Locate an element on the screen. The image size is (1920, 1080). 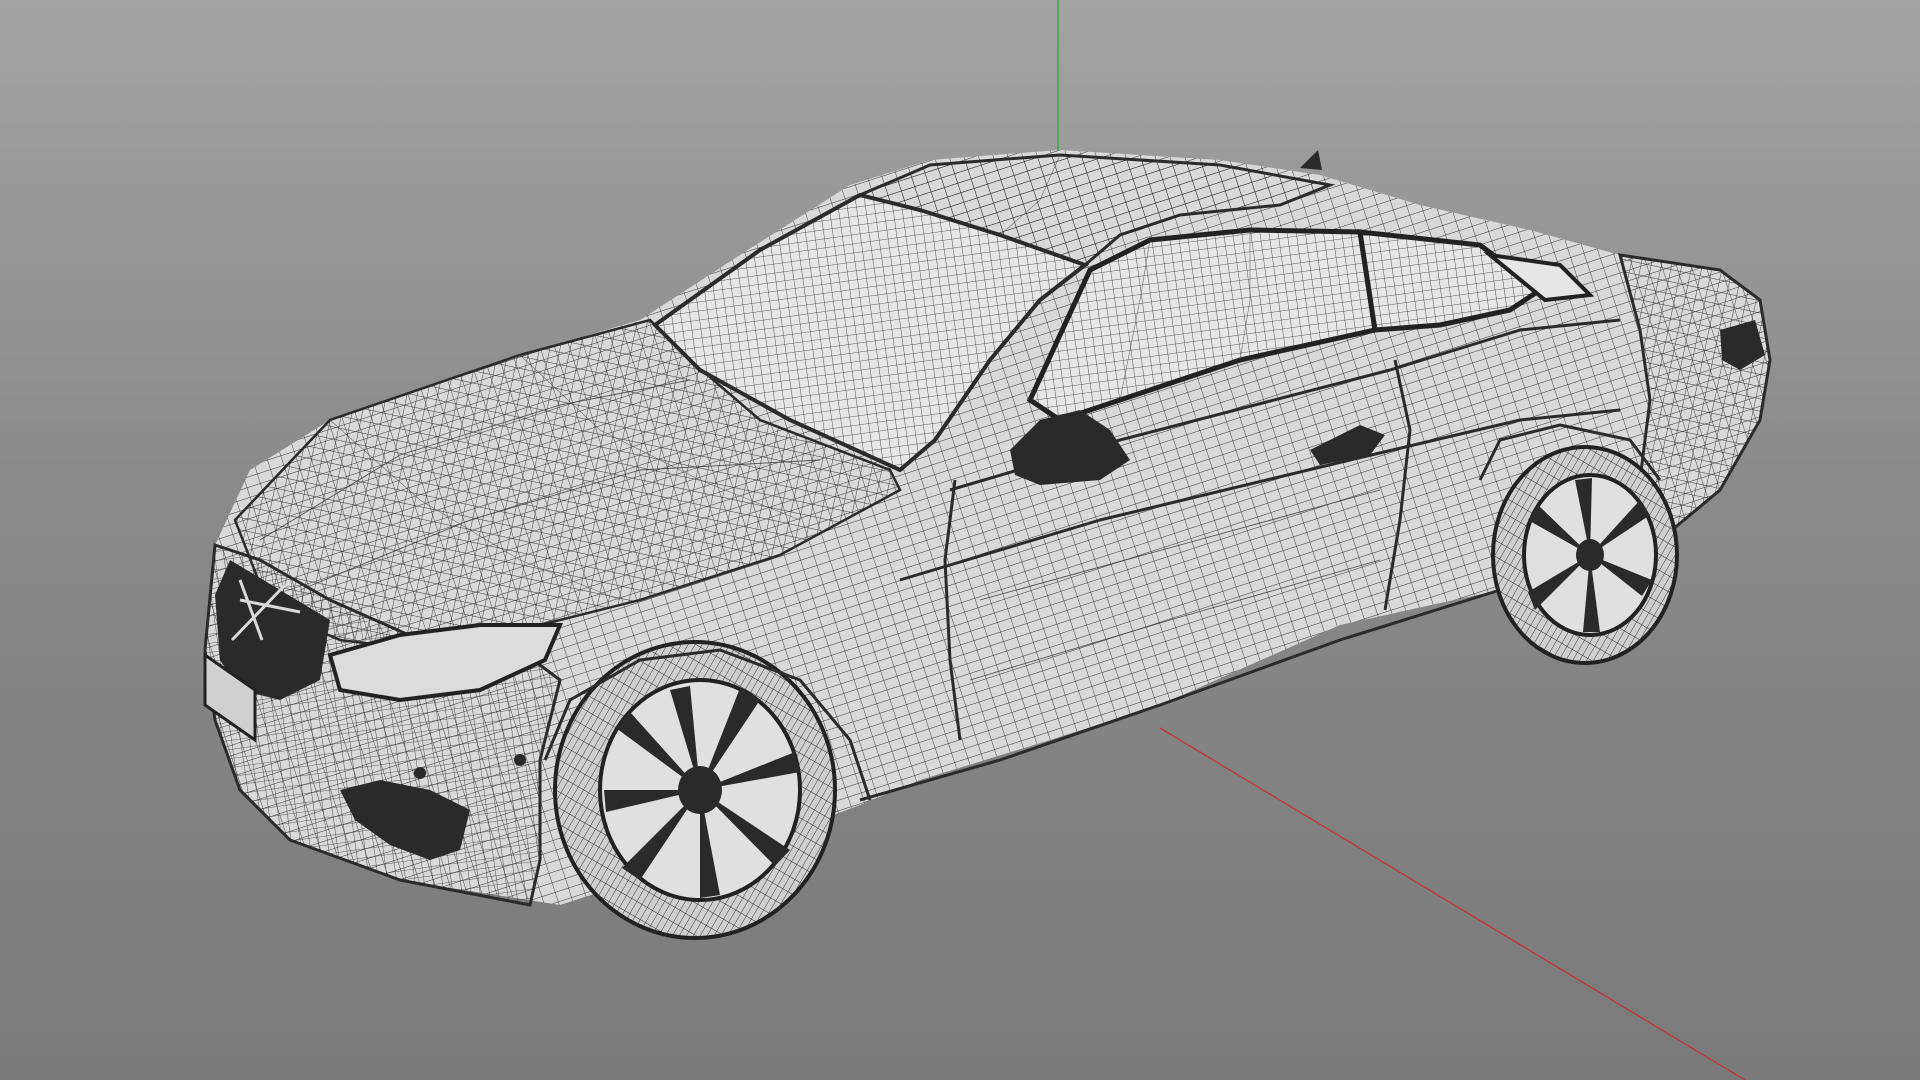
x-axis-line is located at coordinates (1452, 903).